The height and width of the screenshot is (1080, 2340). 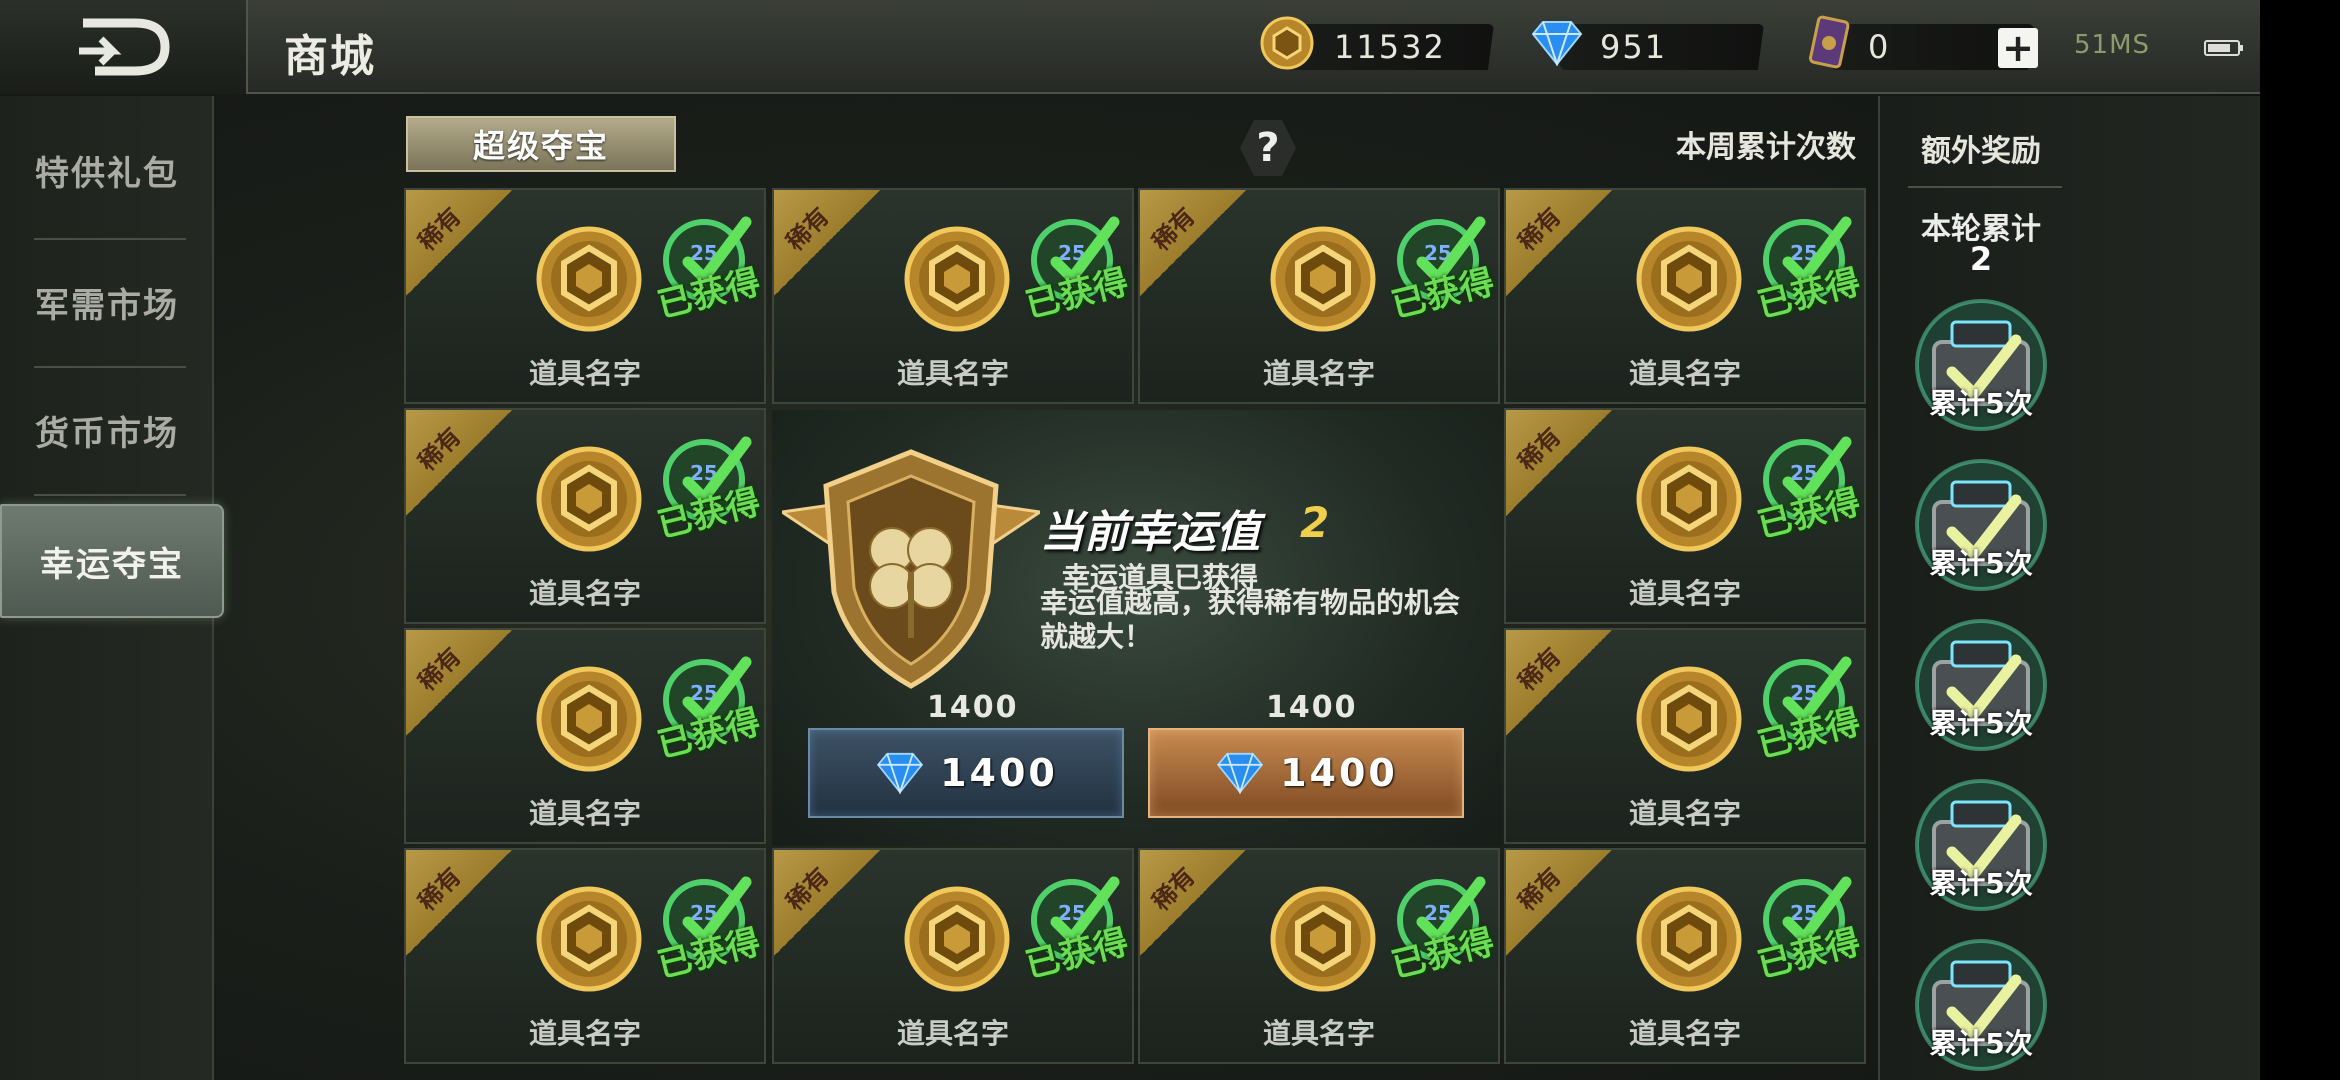 I want to click on sidebar-item-special-pack: 特供礼包, so click(x=107, y=170).